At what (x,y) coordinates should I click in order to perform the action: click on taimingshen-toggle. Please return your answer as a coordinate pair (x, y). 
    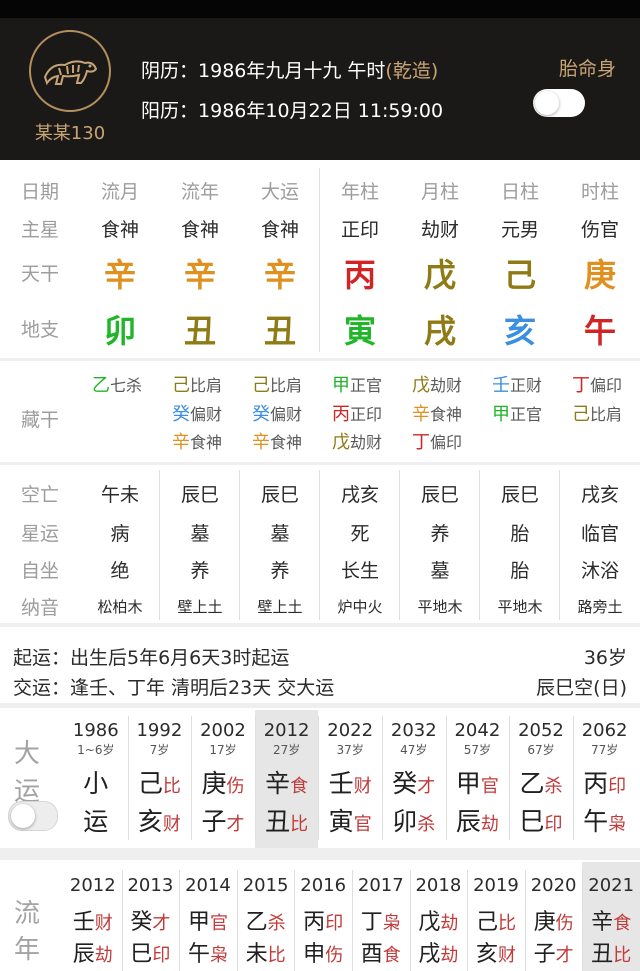
    Looking at the image, I should click on (559, 103).